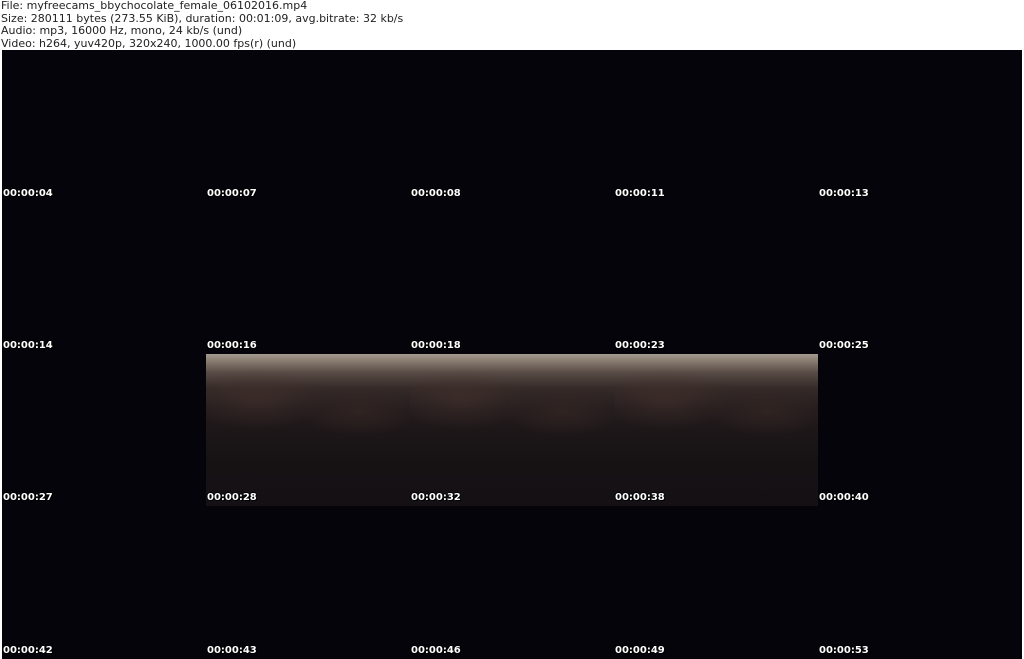 This screenshot has width=1024, height=659. I want to click on frame-timestamp: 00:00:23, so click(640, 345).